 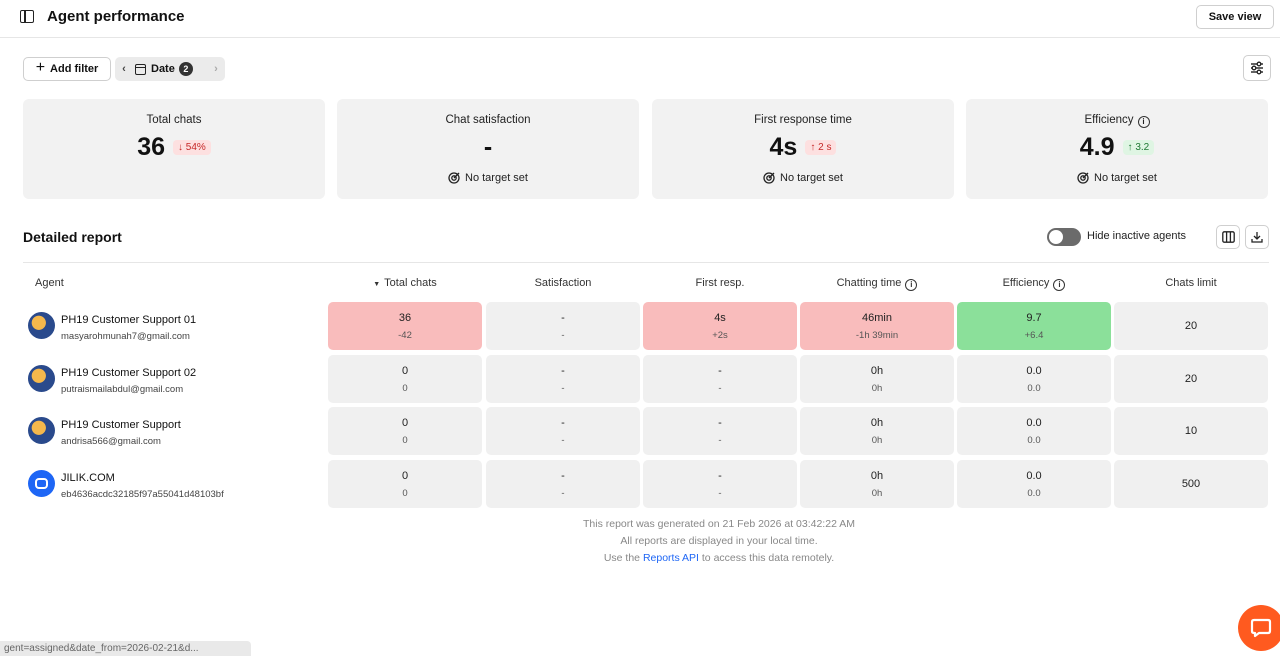 What do you see at coordinates (40, 67) in the screenshot?
I see `plus-icon: +` at bounding box center [40, 67].